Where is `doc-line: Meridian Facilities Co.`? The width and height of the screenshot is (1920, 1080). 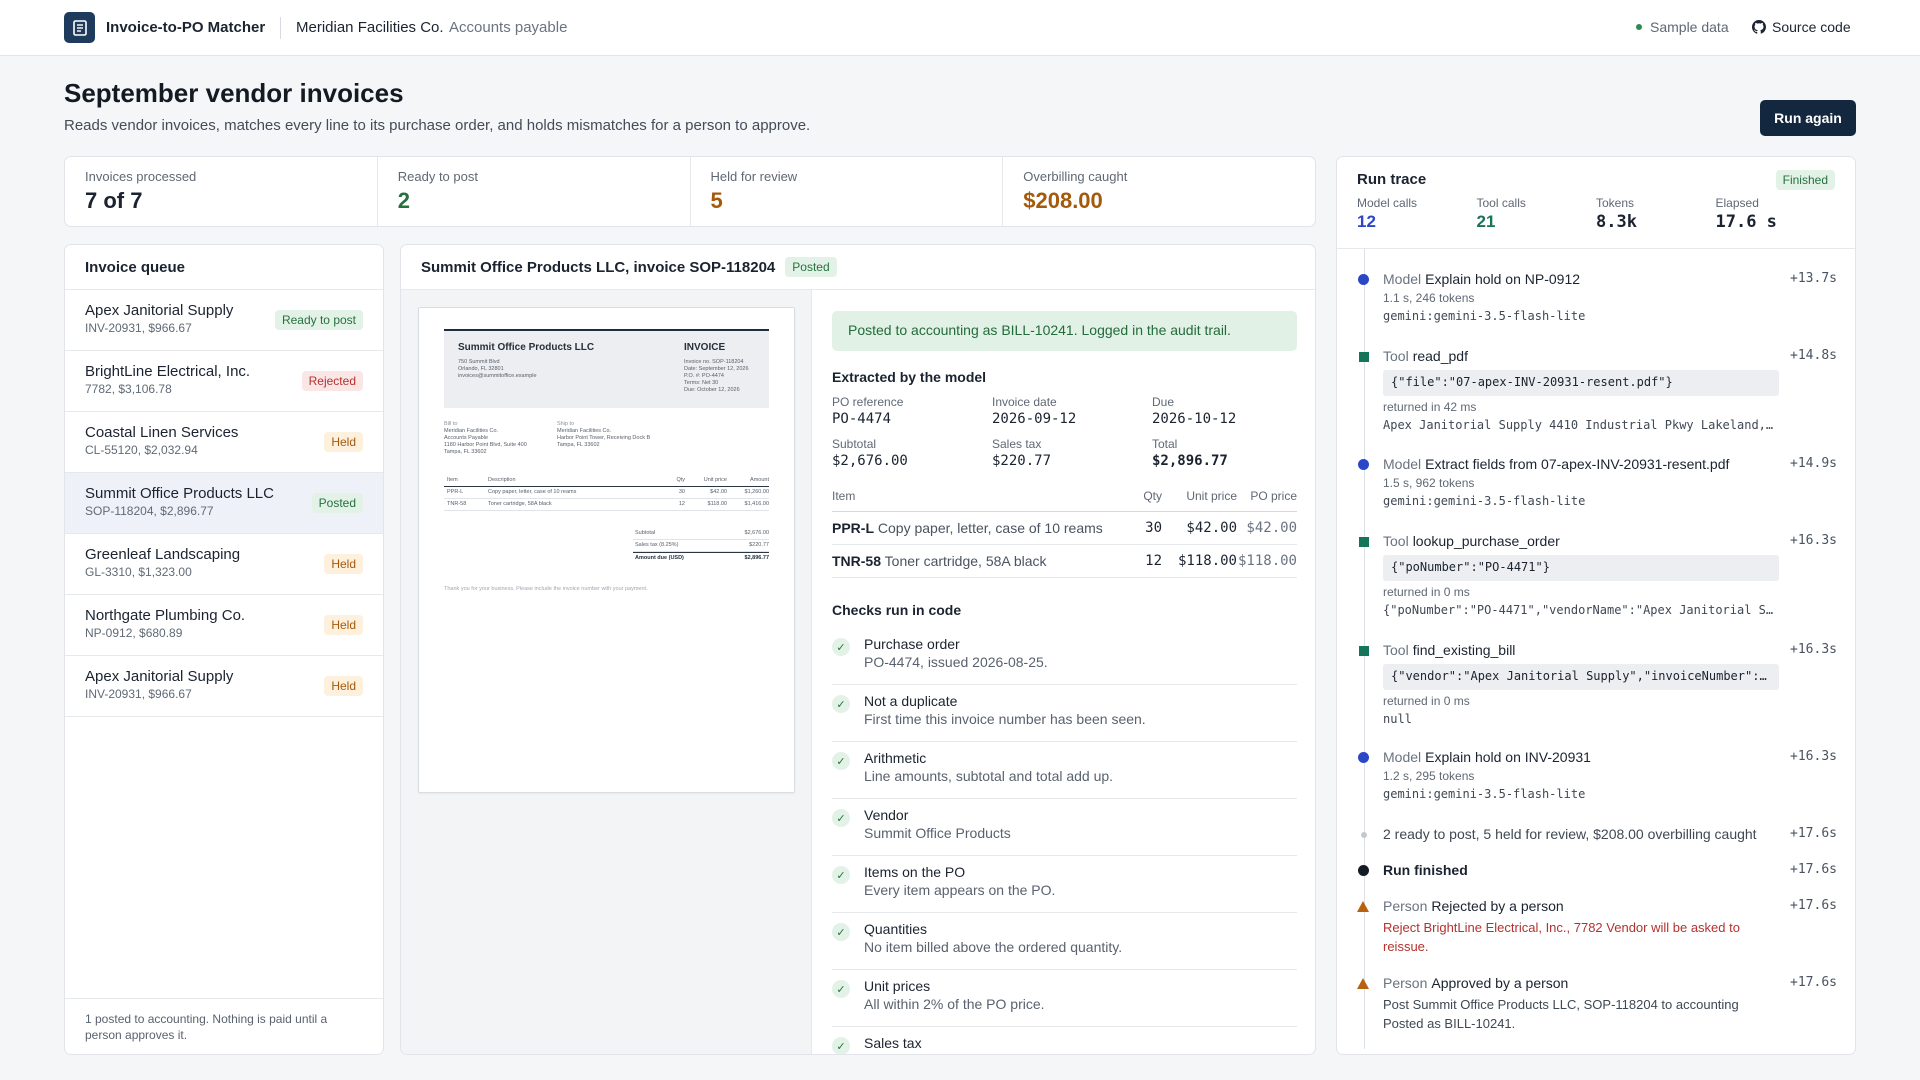 doc-line: Meridian Facilities Co. is located at coordinates (471, 431).